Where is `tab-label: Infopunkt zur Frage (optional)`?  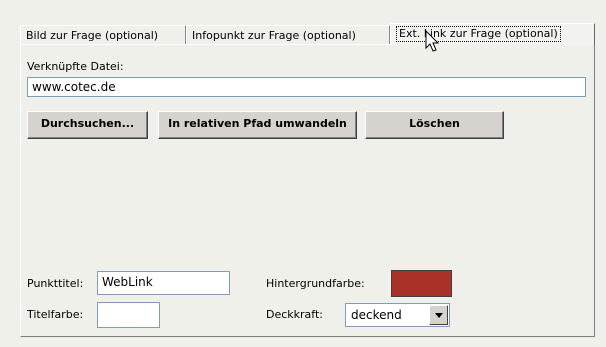
tab-label: Infopunkt zur Frage (optional) is located at coordinates (274, 35).